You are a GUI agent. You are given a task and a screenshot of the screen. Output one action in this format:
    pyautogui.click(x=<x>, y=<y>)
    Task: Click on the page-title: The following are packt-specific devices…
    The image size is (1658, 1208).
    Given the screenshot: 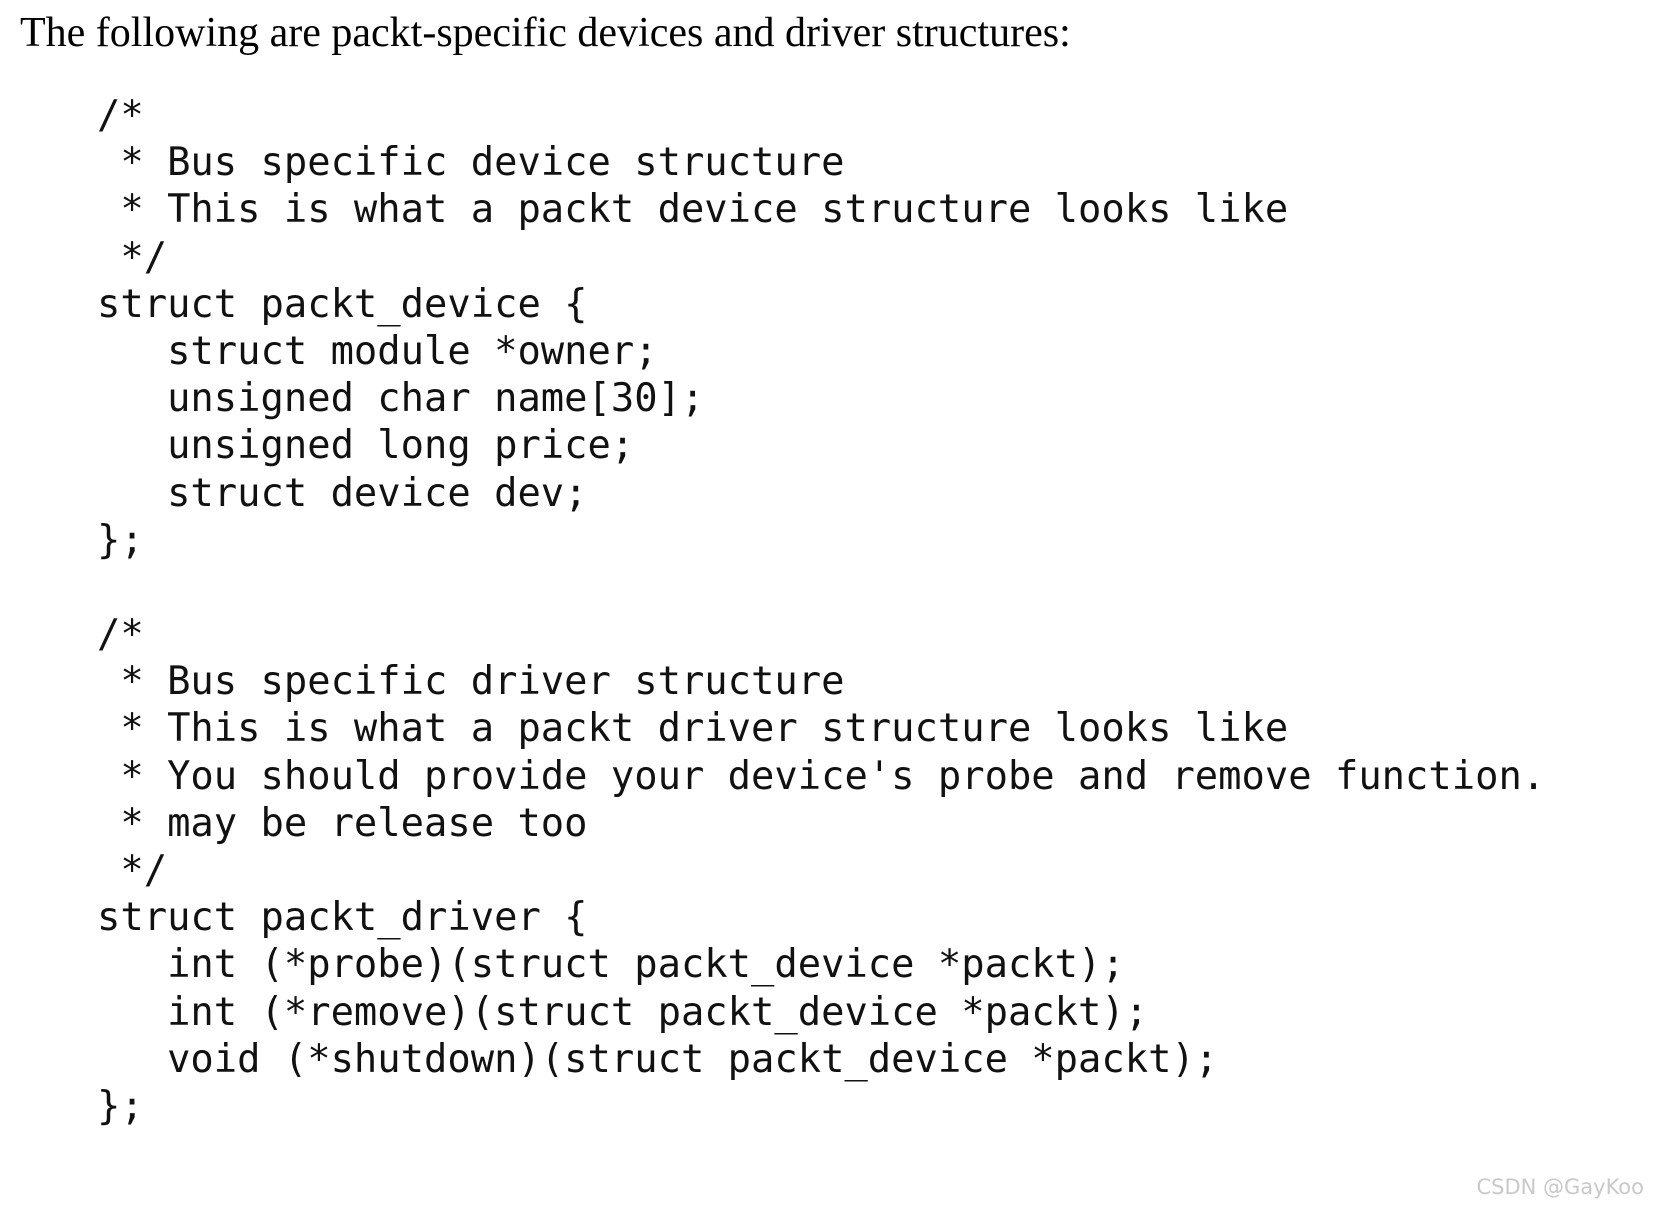 What is the action you would take?
    pyautogui.click(x=545, y=33)
    